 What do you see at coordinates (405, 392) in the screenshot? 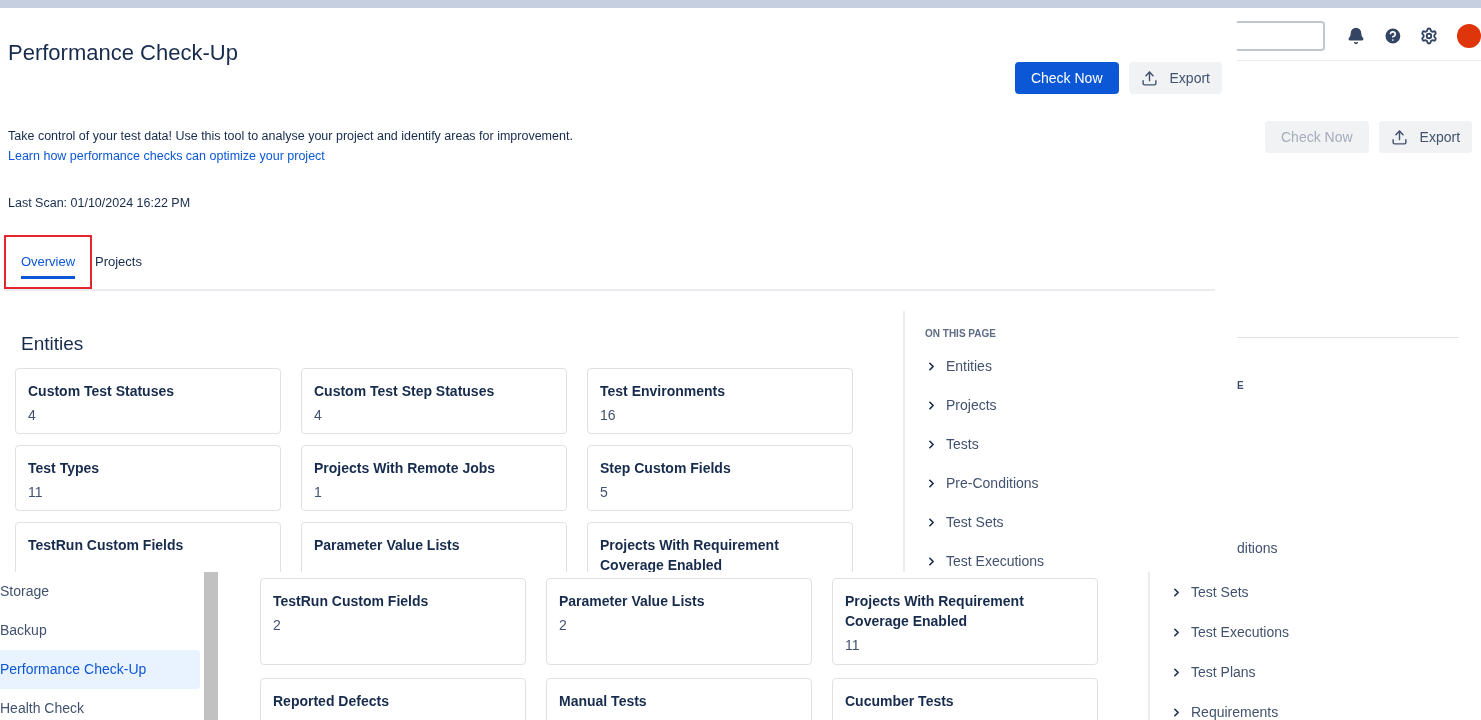
I see `card-title: Custom Test Step Statuses` at bounding box center [405, 392].